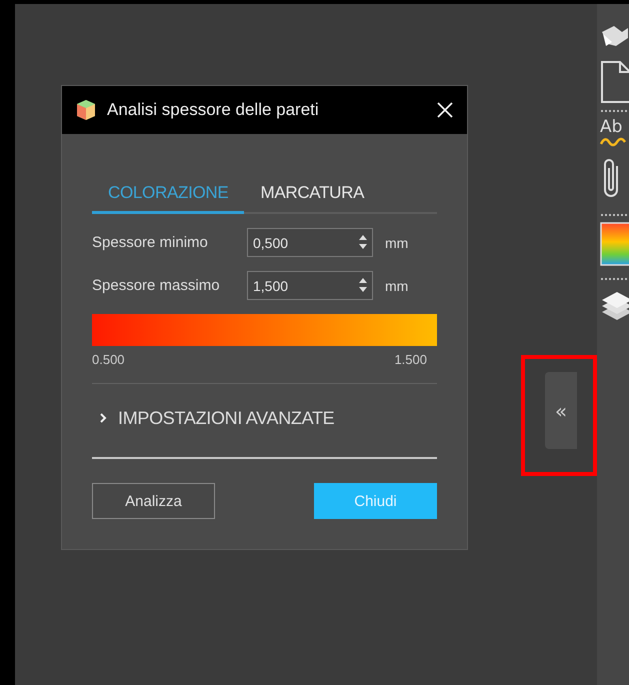 The width and height of the screenshot is (629, 685). What do you see at coordinates (410, 359) in the screenshot?
I see `scale-max-label: 1.500` at bounding box center [410, 359].